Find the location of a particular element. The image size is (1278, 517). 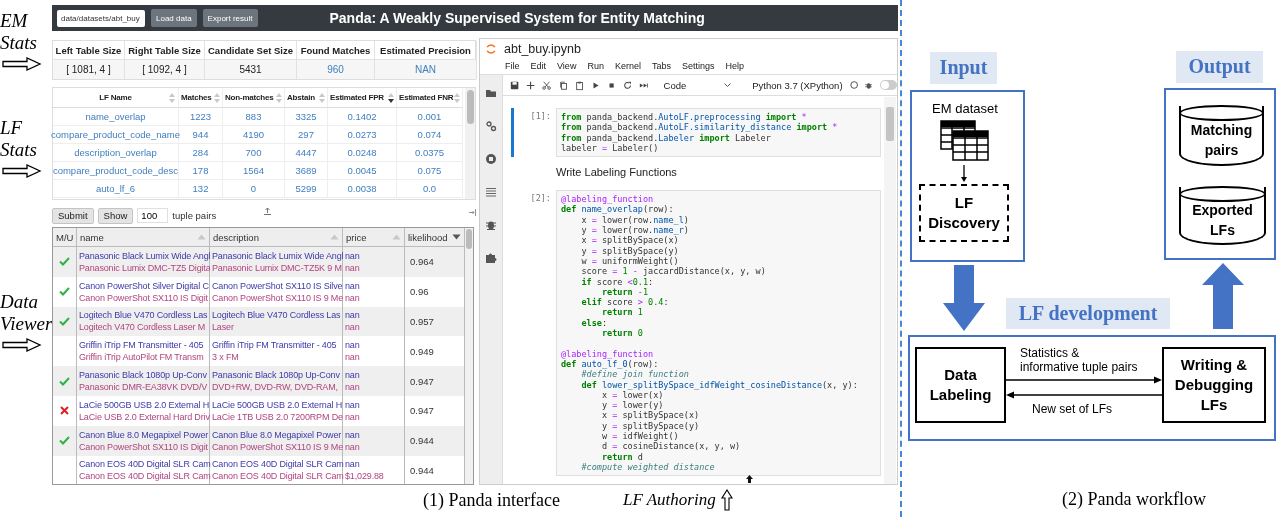

table-cell: 5431 is located at coordinates (251, 69).